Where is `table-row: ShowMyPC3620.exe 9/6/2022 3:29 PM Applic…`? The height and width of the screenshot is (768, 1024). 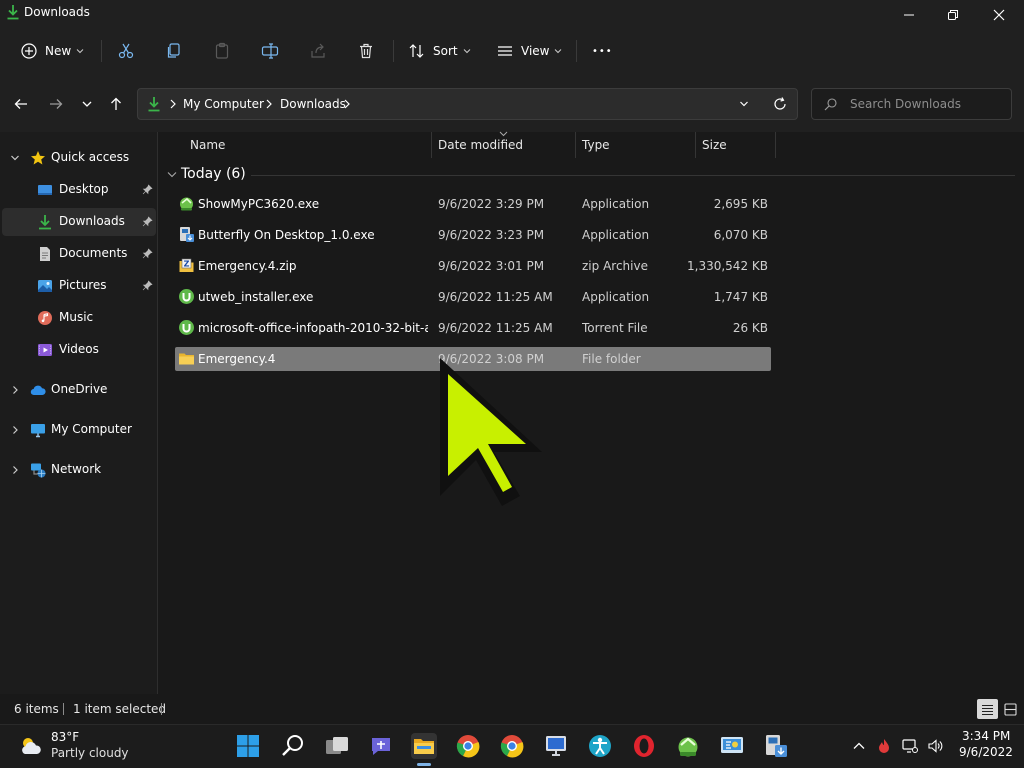 table-row: ShowMyPC3620.exe 9/6/2022 3:29 PM Applic… is located at coordinates (473, 204).